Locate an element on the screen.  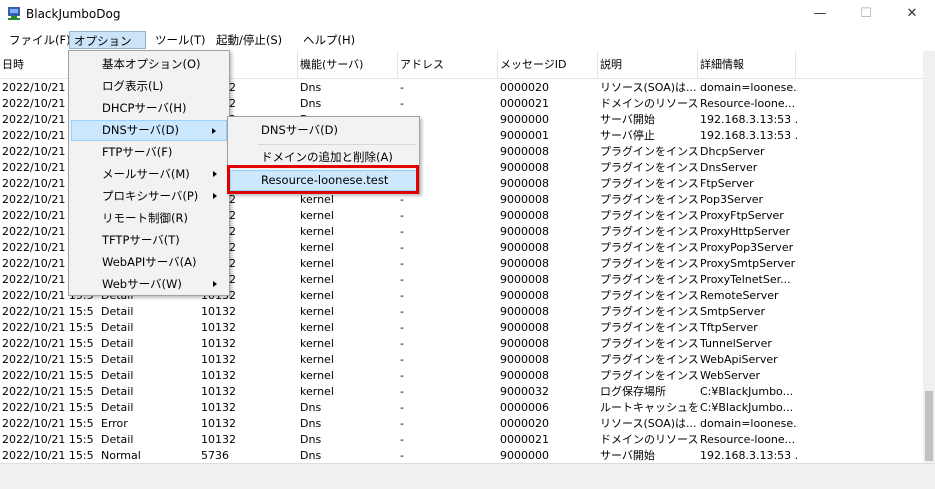
options-menu-item: ログ表示(L) is located at coordinates (149, 86).